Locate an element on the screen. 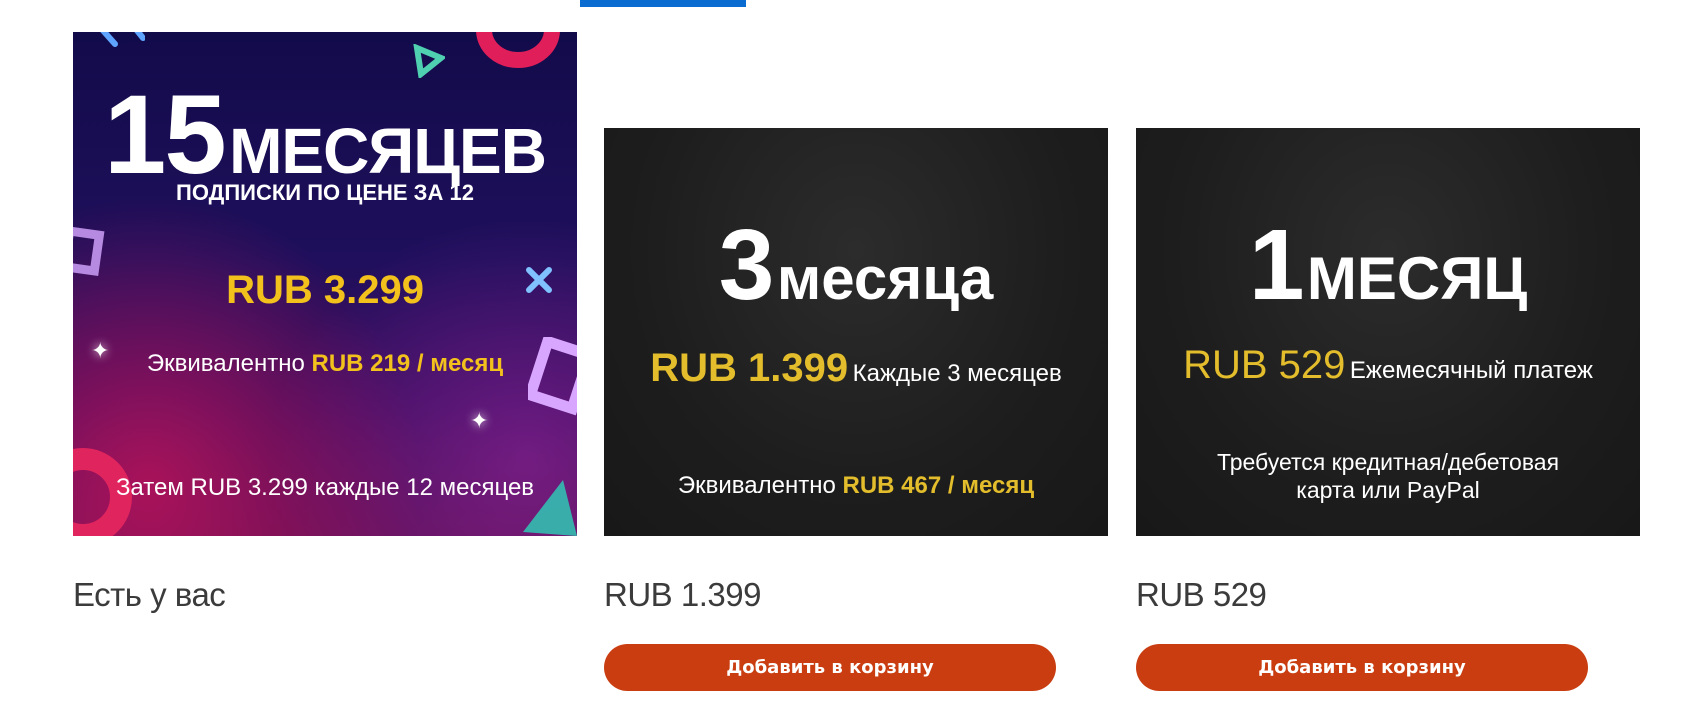  promo-big-number: 3 is located at coordinates (746, 265).